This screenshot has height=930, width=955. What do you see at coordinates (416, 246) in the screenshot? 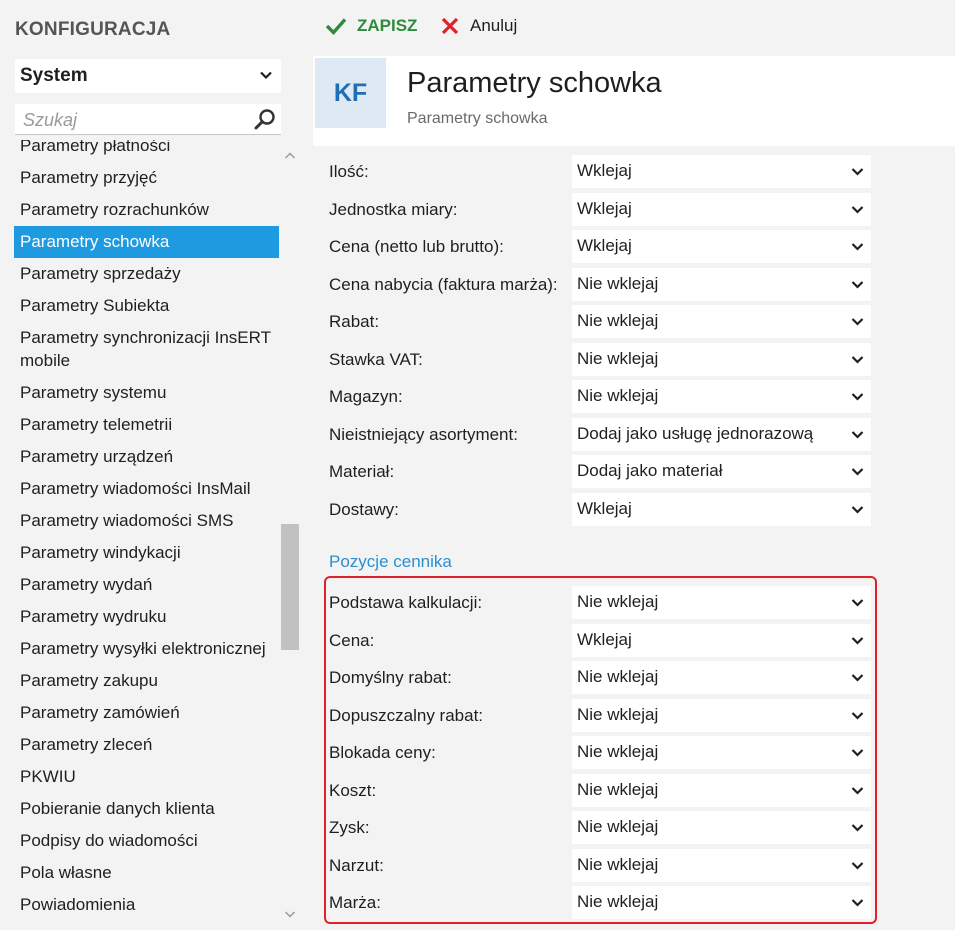
I see `field-label: Cena (netto lub brutto):` at bounding box center [416, 246].